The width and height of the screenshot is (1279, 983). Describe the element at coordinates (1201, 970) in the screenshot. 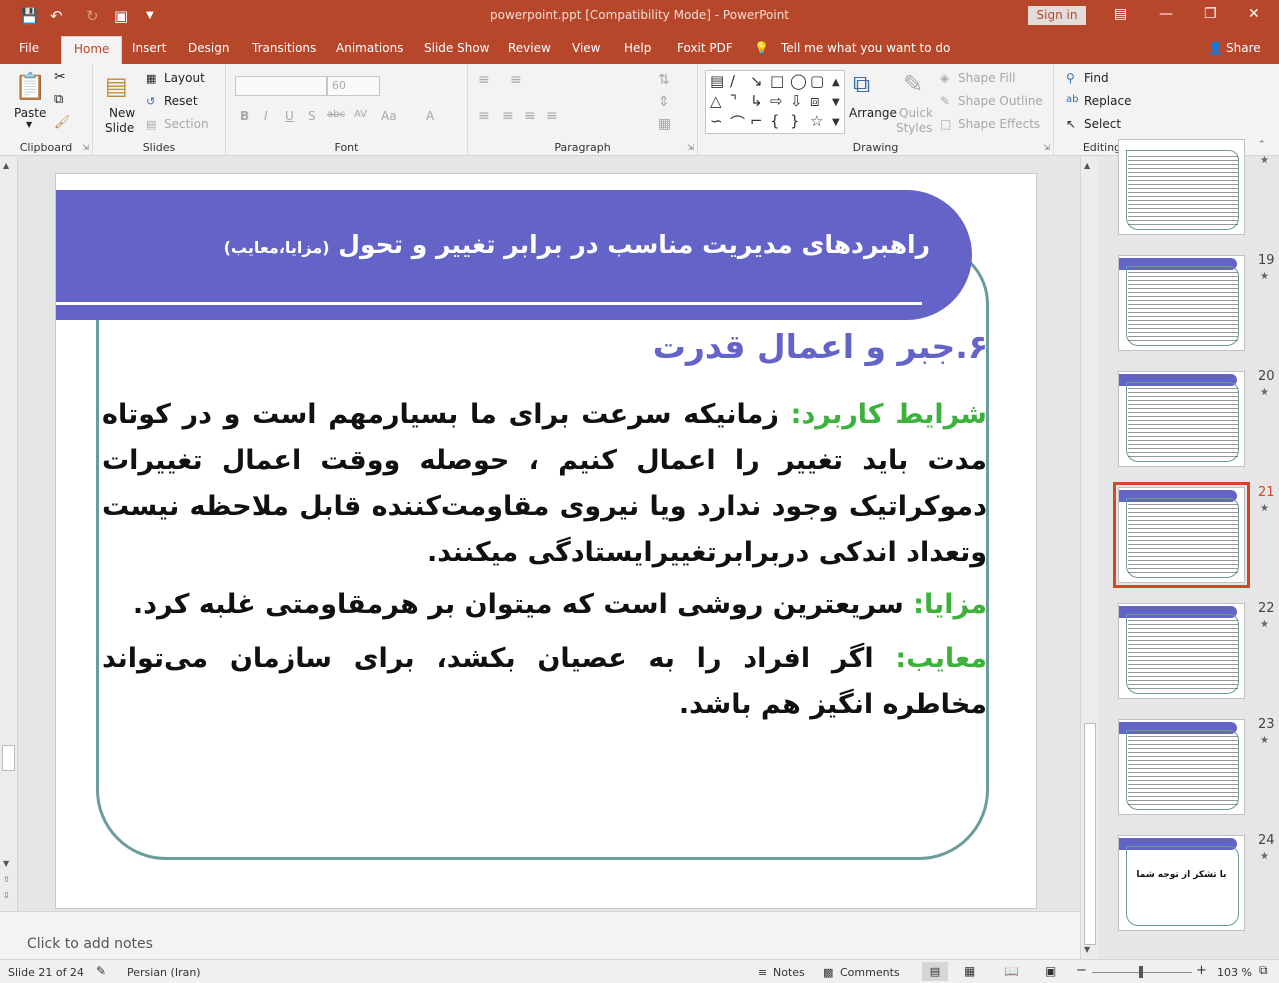

I see `zoom-in-icon: +` at that location.